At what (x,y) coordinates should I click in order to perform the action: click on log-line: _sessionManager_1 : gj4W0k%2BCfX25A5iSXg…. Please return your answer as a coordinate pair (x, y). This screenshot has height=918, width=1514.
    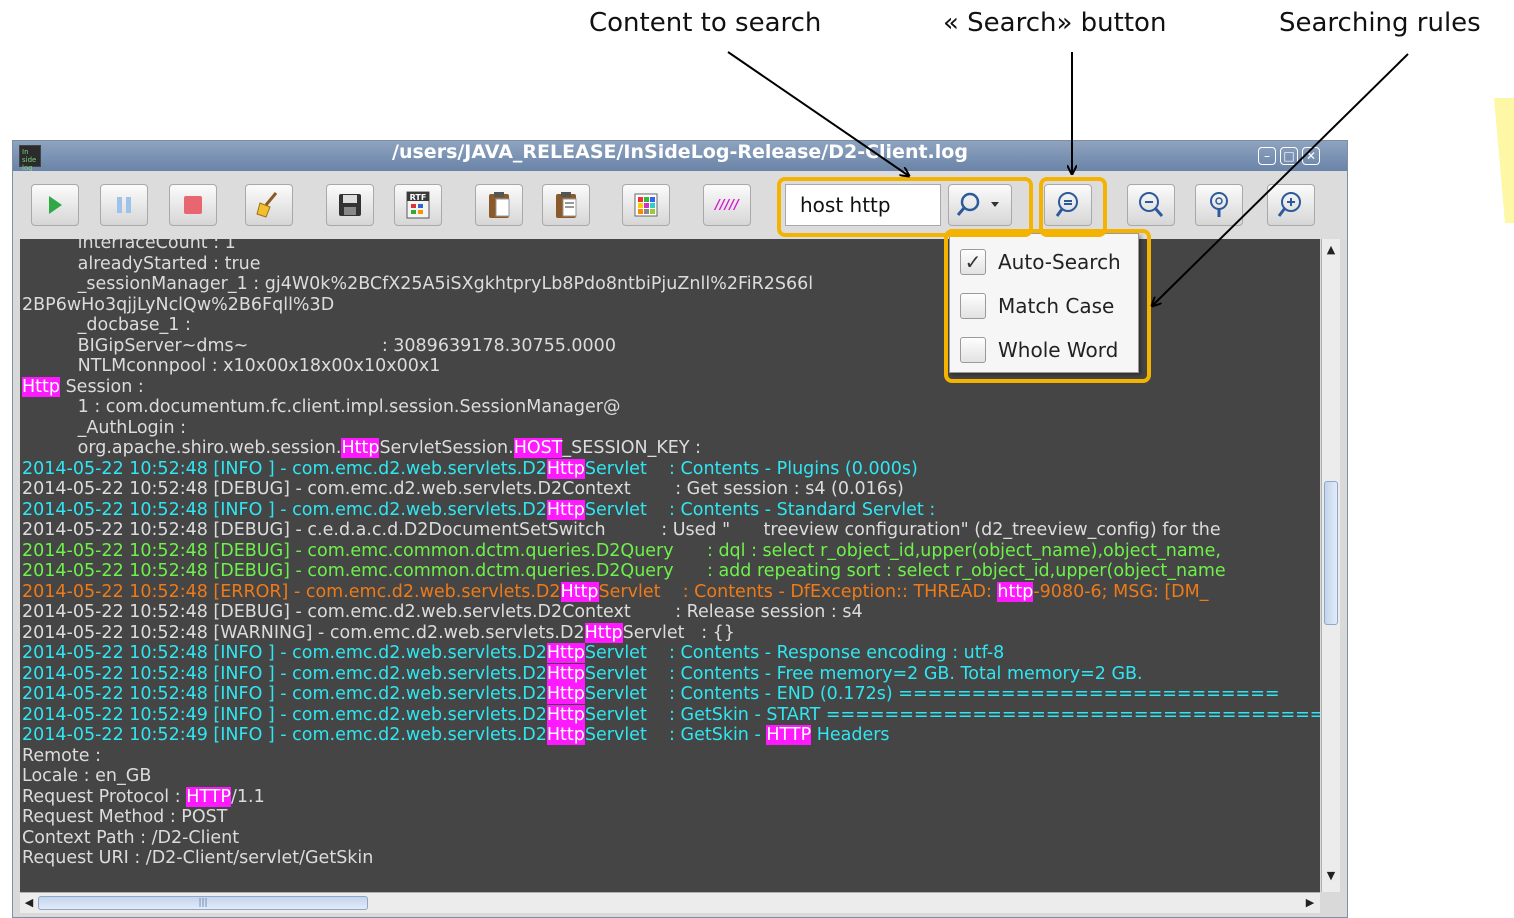
    Looking at the image, I should click on (418, 284).